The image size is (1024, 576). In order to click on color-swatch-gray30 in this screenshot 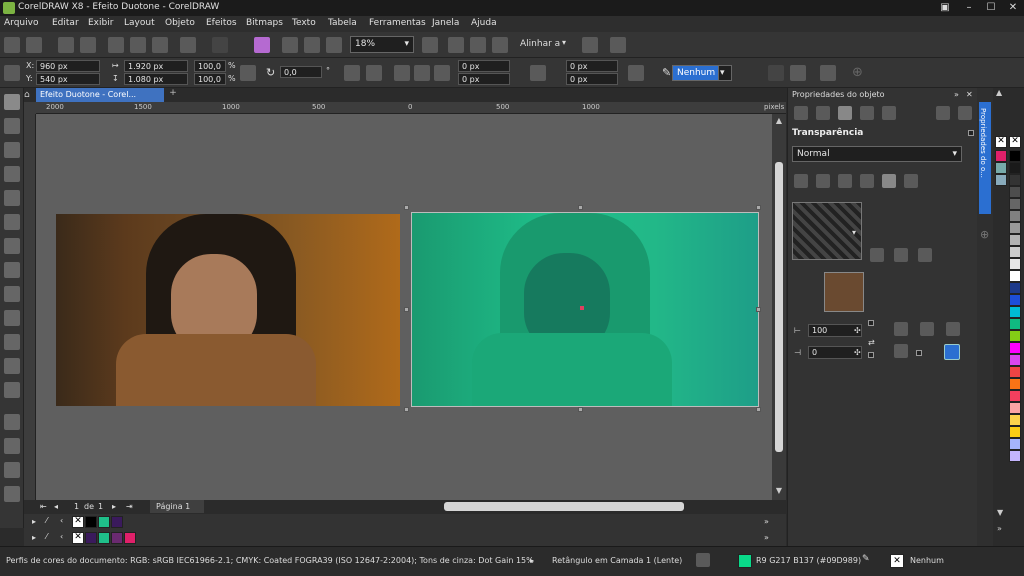, I will do `click(1015, 240)`.